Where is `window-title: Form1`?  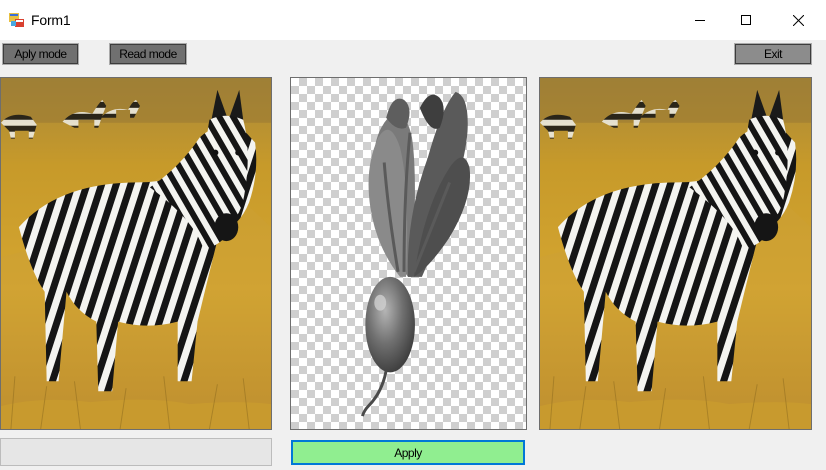 window-title: Form1 is located at coordinates (51, 20).